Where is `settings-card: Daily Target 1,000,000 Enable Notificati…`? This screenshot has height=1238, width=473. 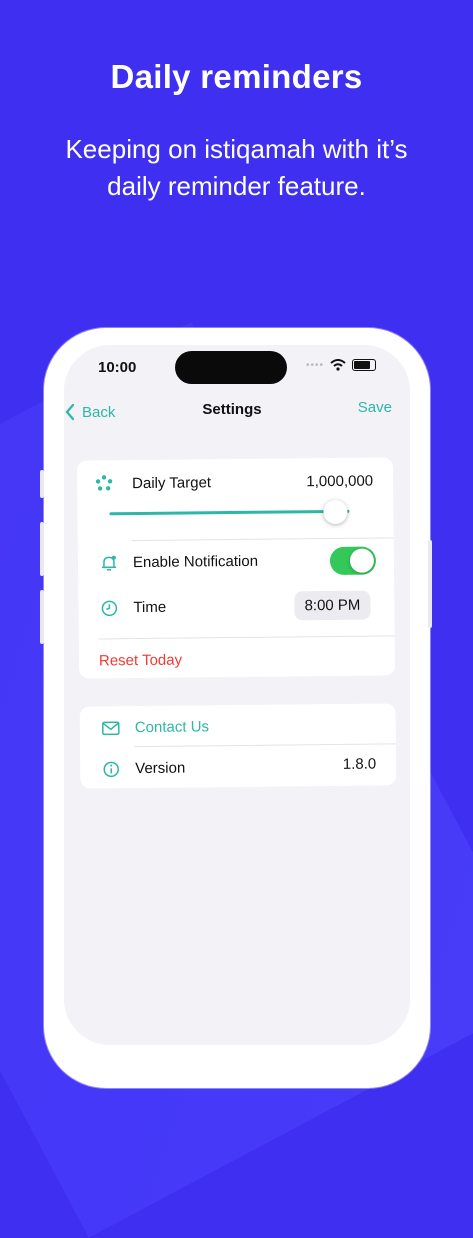 settings-card: Daily Target 1,000,000 Enable Notificati… is located at coordinates (236, 568).